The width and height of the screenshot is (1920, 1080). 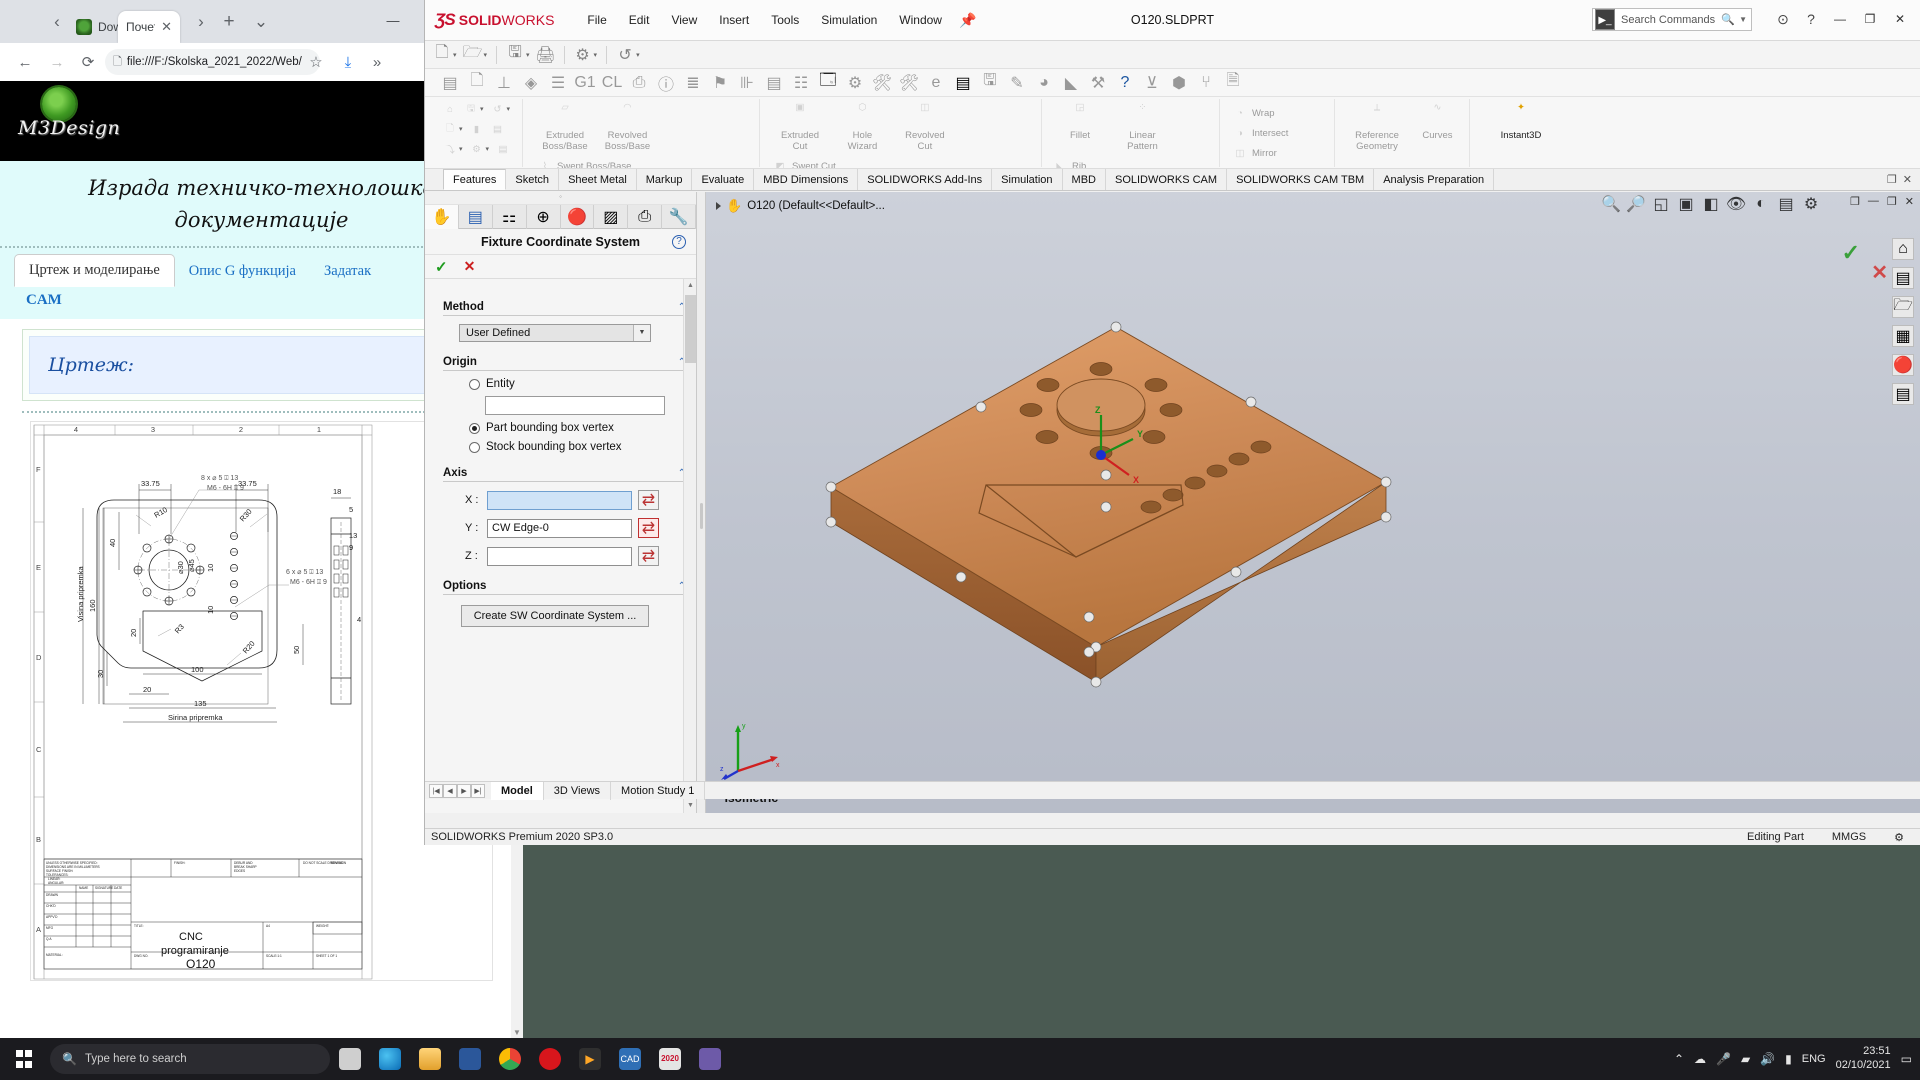 What do you see at coordinates (347, 271) in the screenshot?
I see `tab-zadatak: Задатак` at bounding box center [347, 271].